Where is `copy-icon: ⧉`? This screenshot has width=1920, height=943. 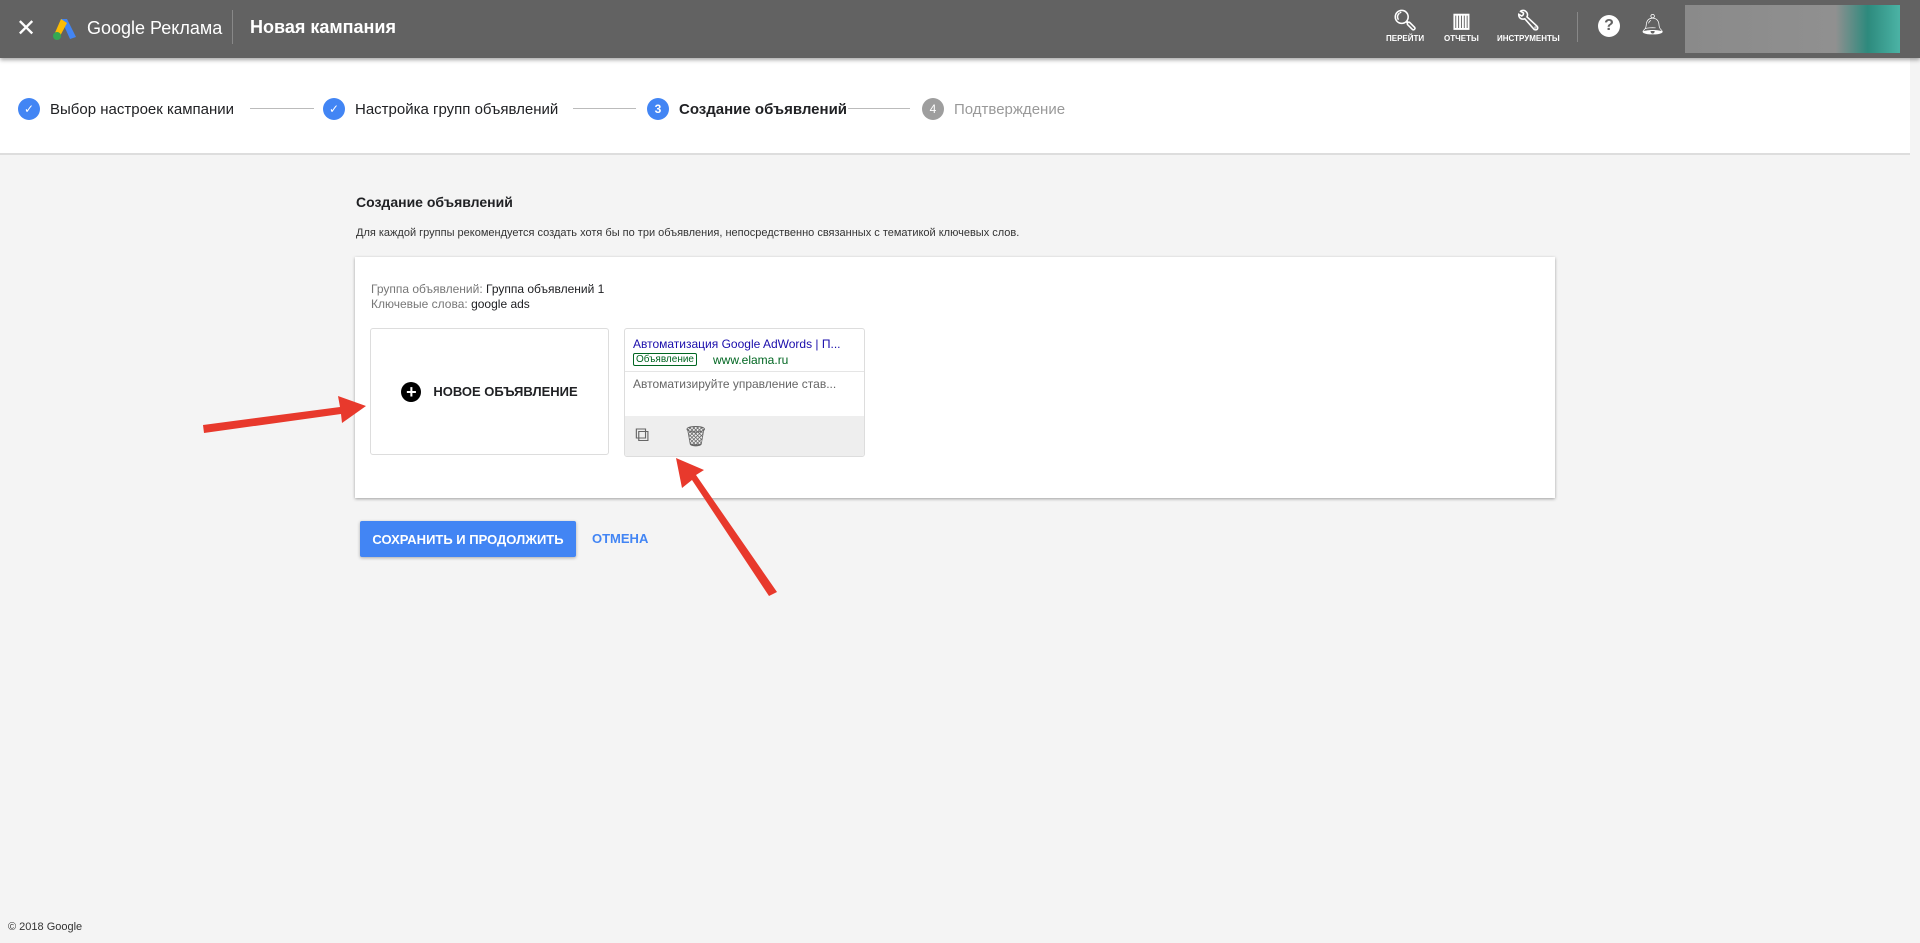
copy-icon: ⧉ is located at coordinates (642, 435).